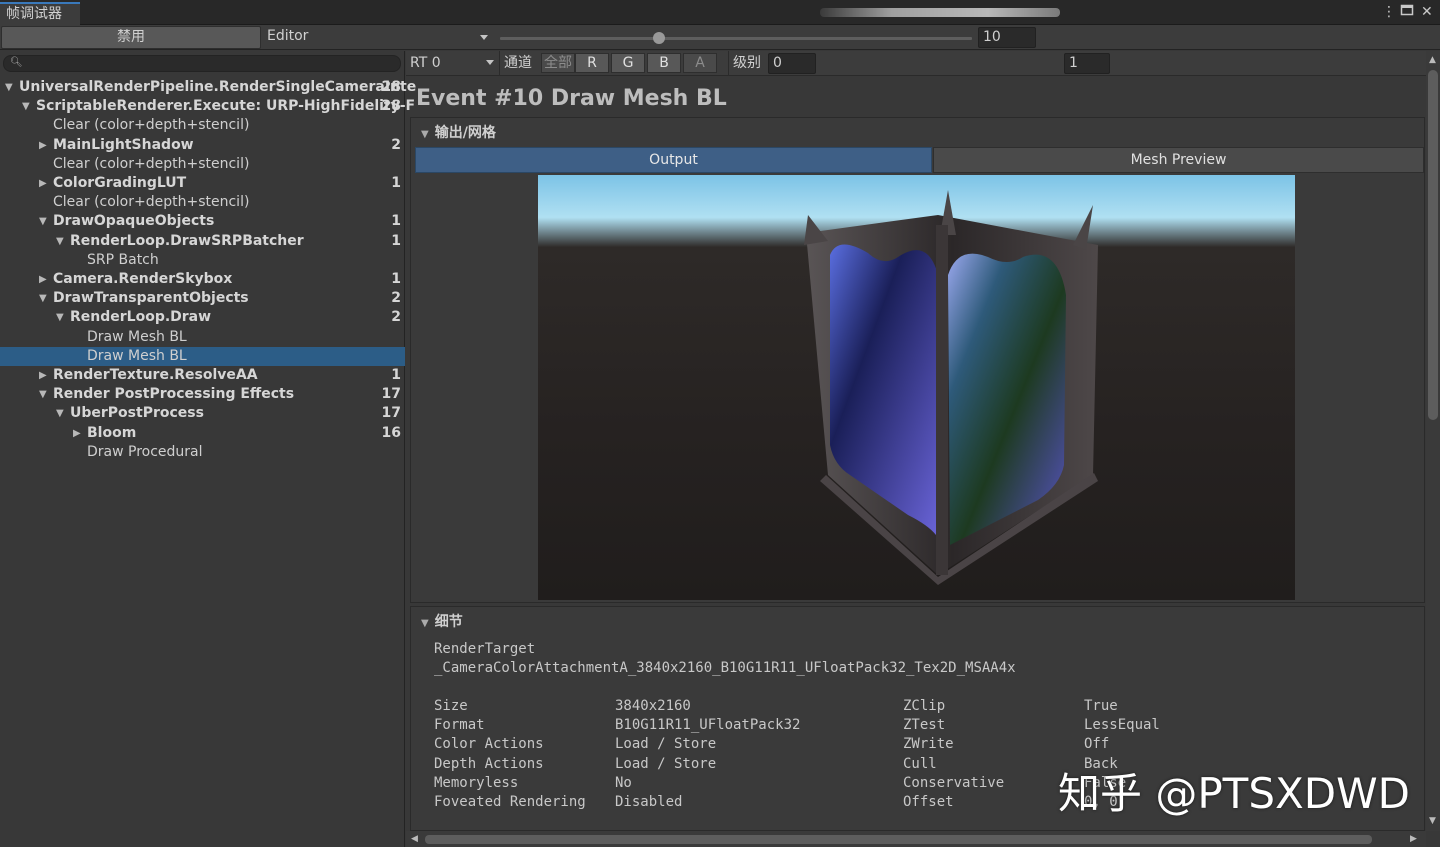 This screenshot has height=847, width=1440. What do you see at coordinates (123, 144) in the screenshot?
I see `tree-row-label: MainLightShadow` at bounding box center [123, 144].